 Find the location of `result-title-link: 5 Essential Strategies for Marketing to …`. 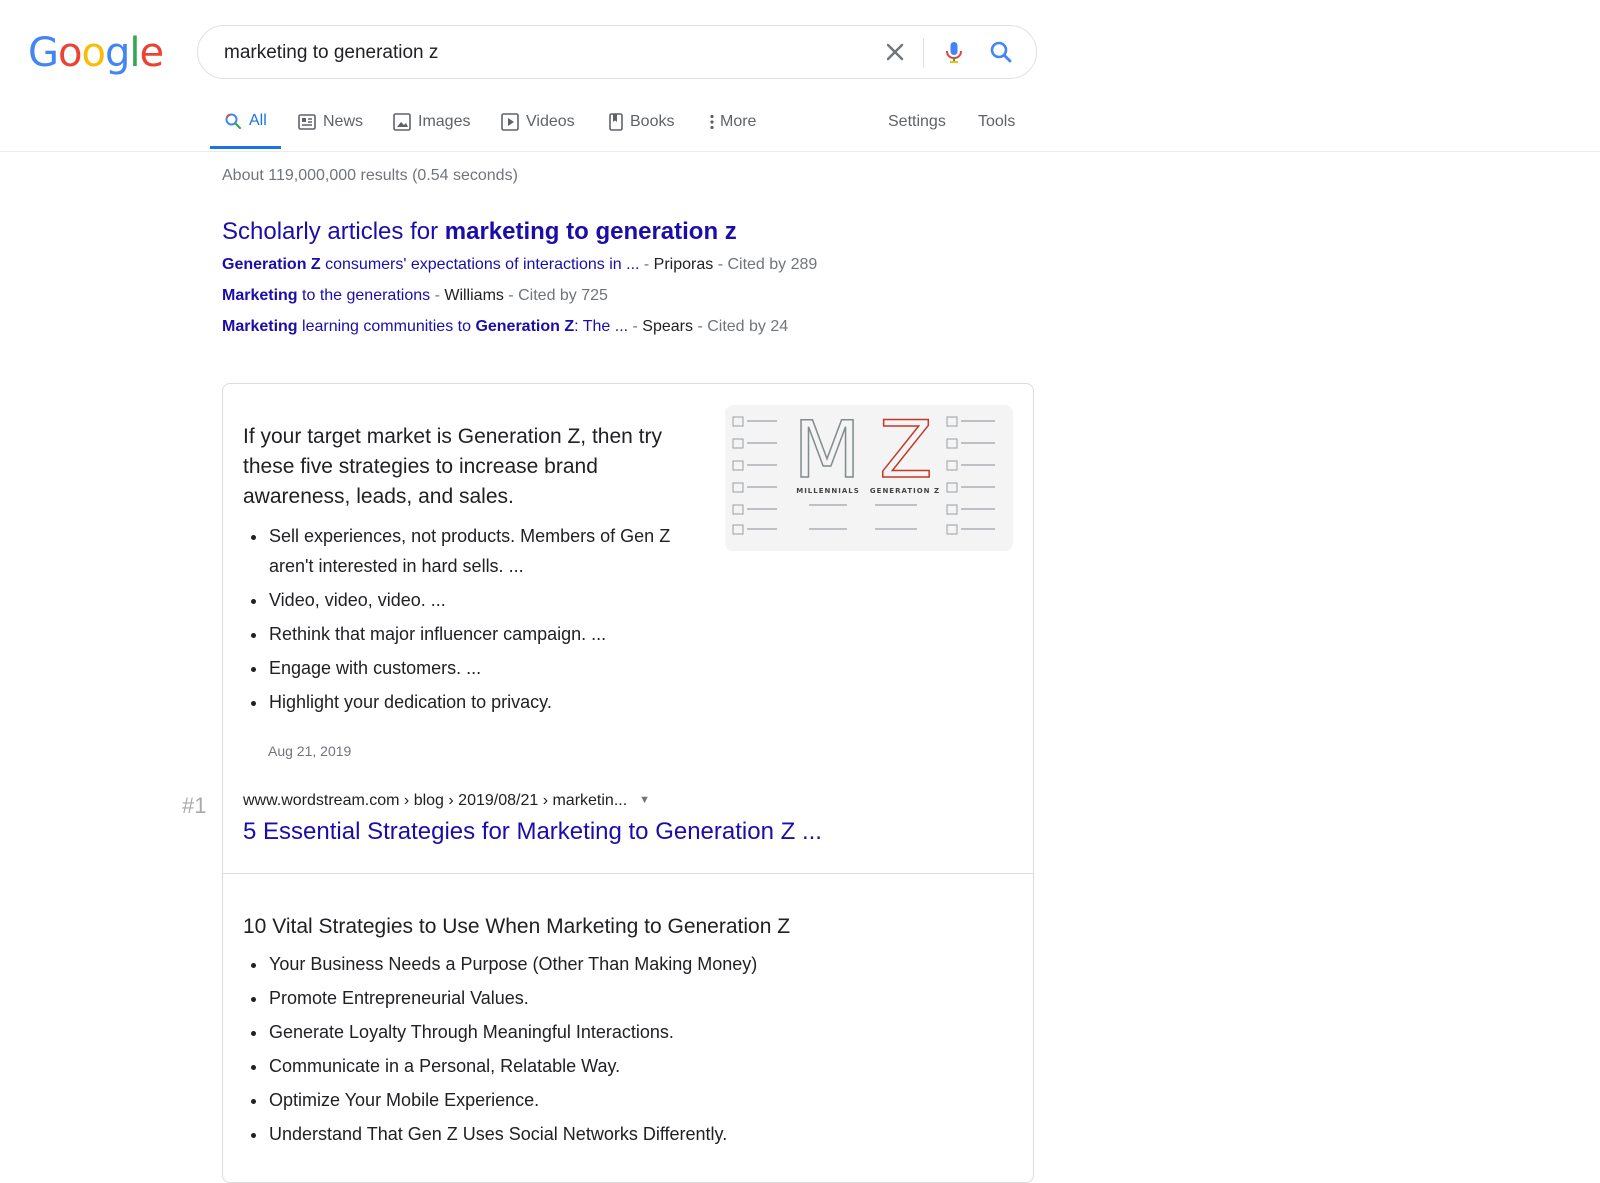

result-title-link: 5 Essential Strategies for Marketing to … is located at coordinates (532, 832).